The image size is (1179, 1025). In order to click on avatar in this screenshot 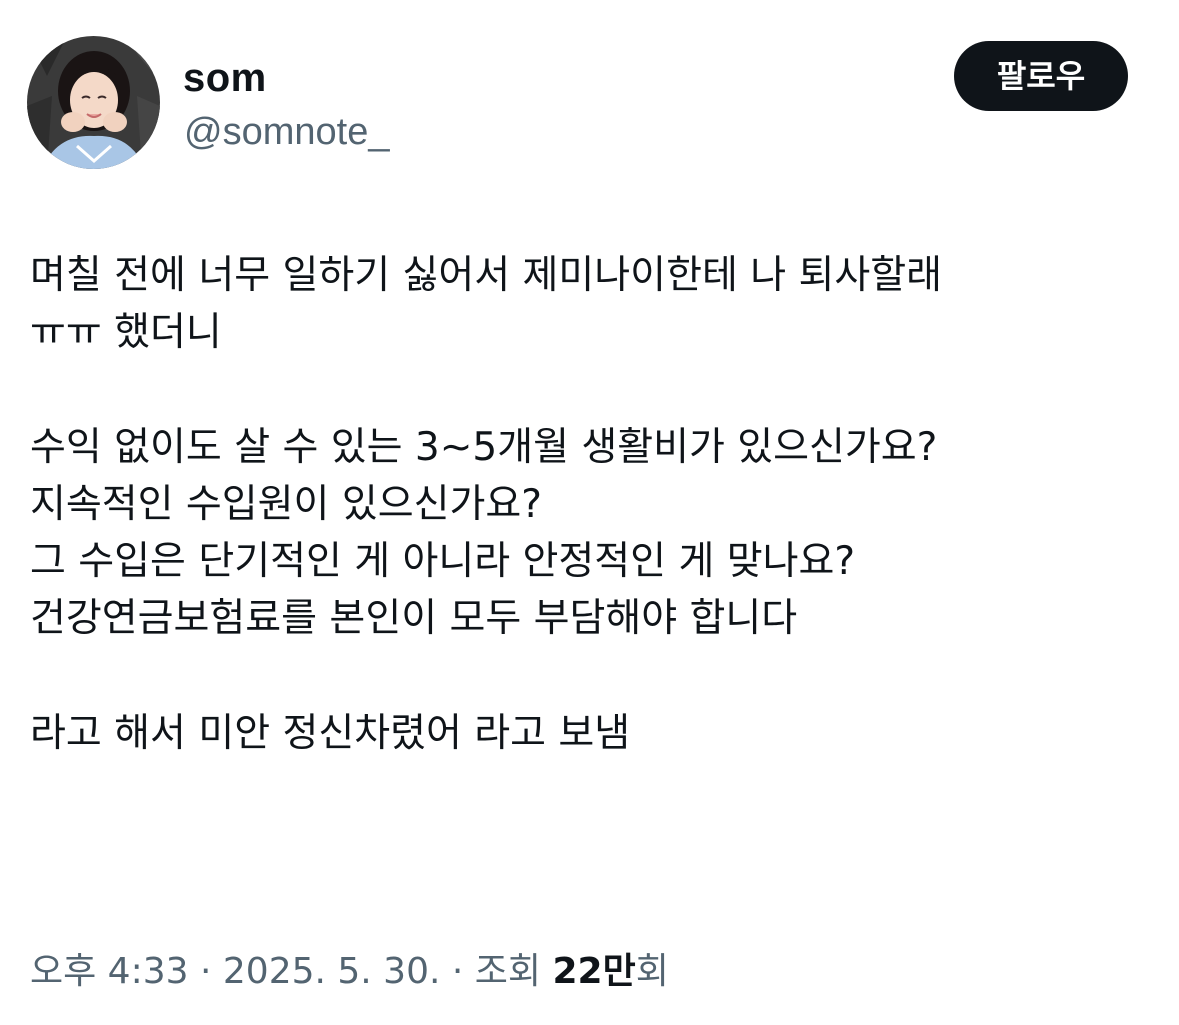, I will do `click(93, 102)`.